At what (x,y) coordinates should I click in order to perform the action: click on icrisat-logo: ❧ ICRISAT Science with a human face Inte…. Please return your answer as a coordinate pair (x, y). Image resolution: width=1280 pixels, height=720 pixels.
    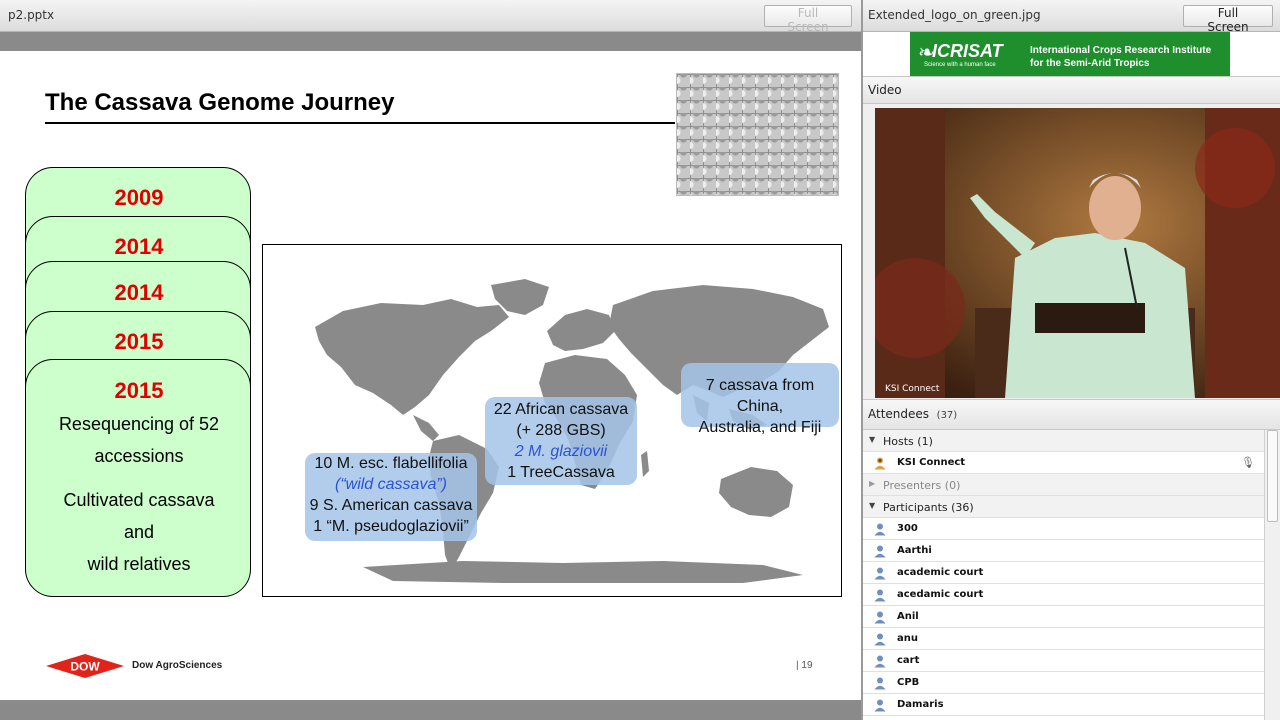
    Looking at the image, I should click on (1070, 54).